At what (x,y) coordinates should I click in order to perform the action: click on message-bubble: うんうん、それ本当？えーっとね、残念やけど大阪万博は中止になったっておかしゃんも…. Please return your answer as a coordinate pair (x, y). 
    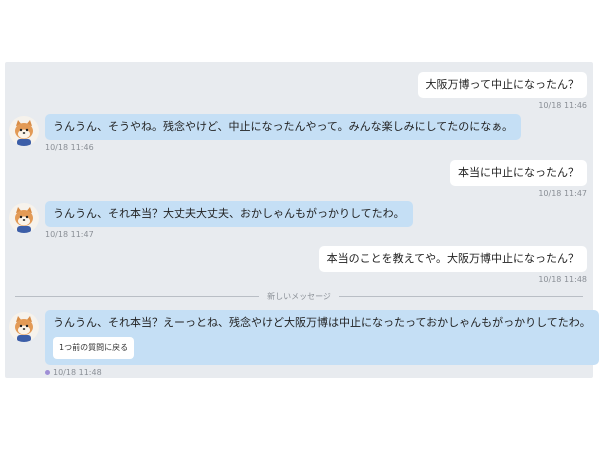
    Looking at the image, I should click on (322, 337).